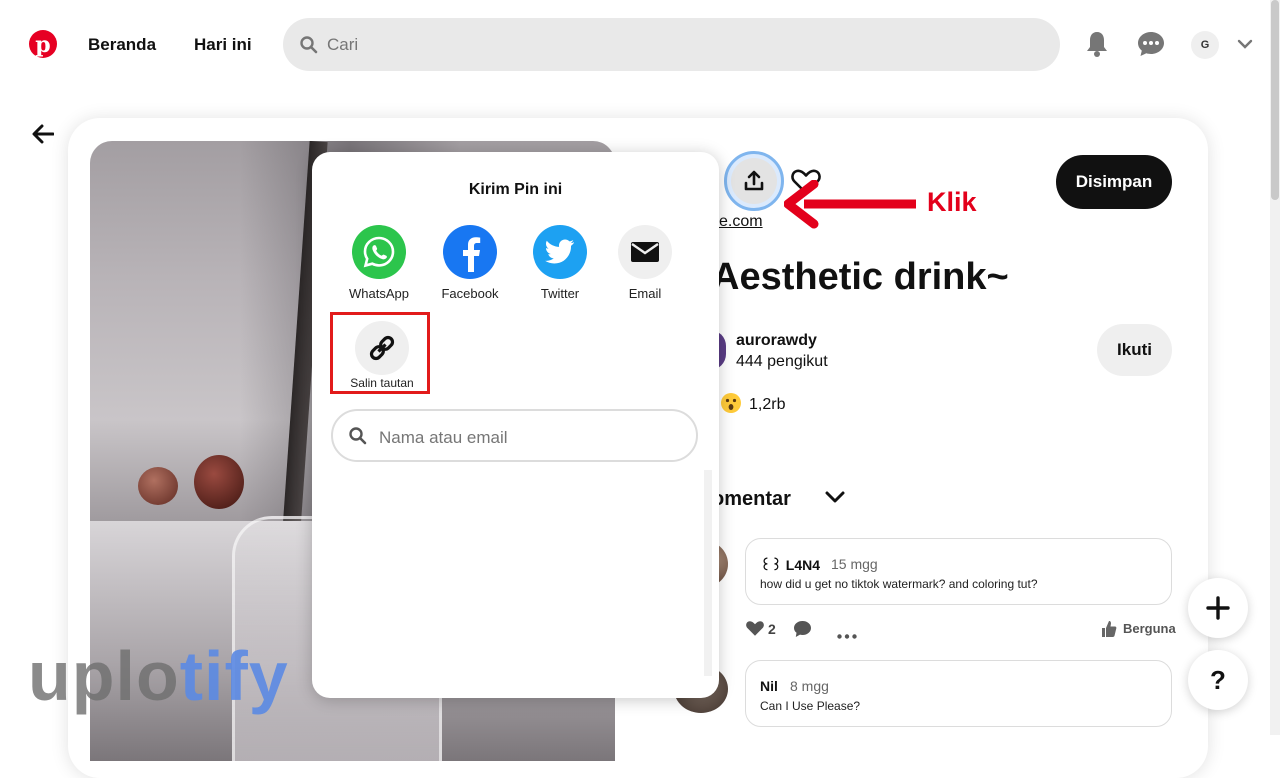  Describe the element at coordinates (443, 437) in the screenshot. I see `recipient-search-placeholder: Nama atau email` at that location.